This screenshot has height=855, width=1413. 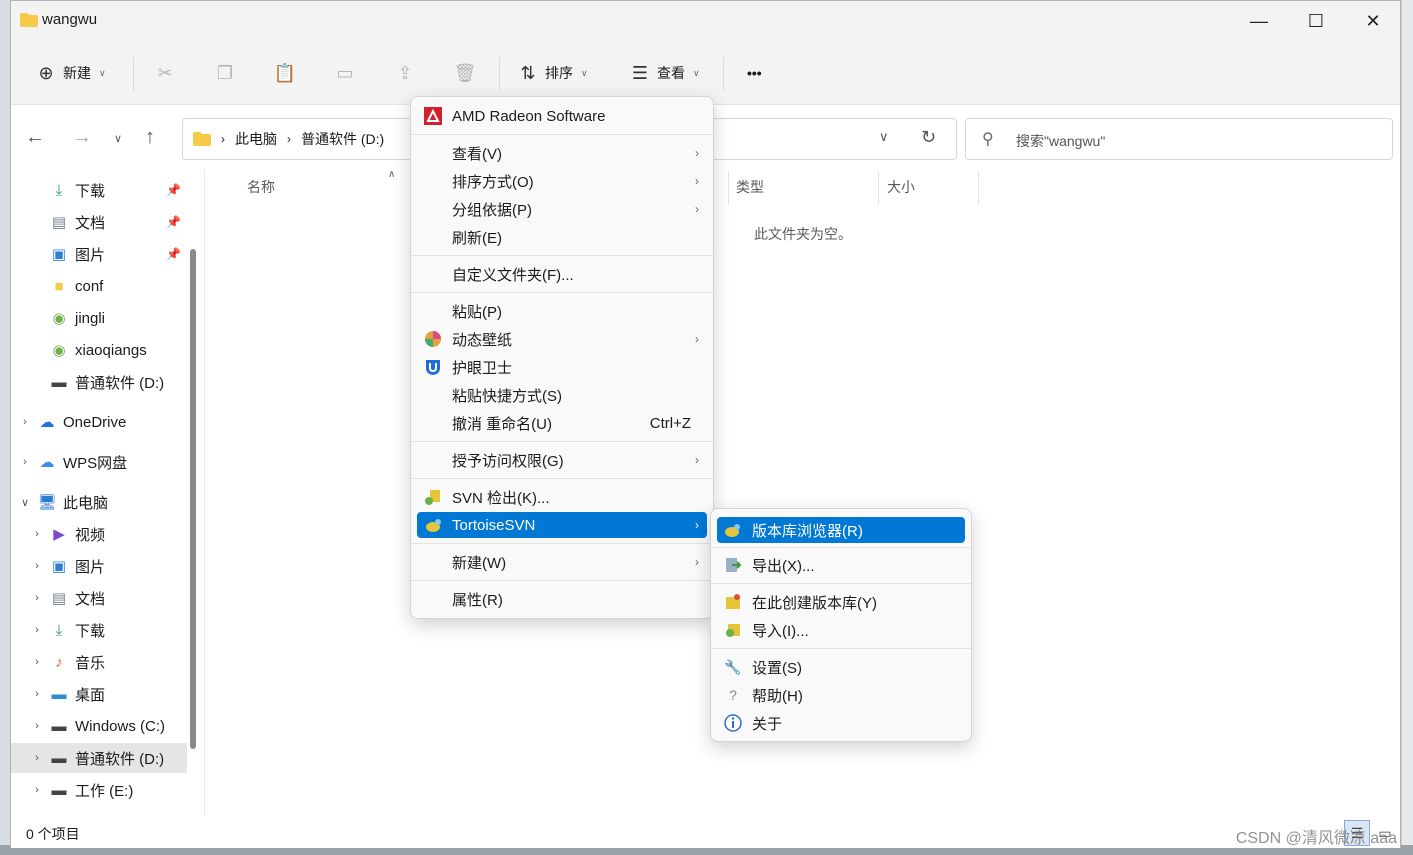 I want to click on sidebar-item-drive-d: › ▬ 普通软件 (D:), so click(x=99, y=758).